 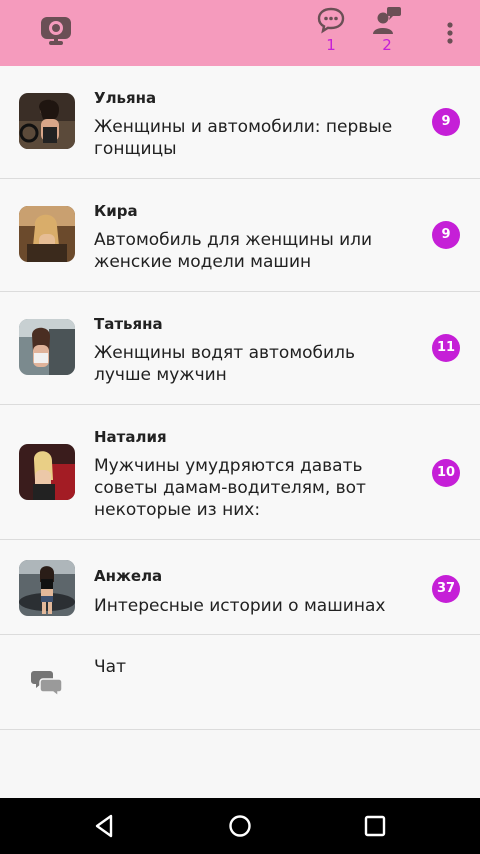 What do you see at coordinates (387, 45) in the screenshot?
I see `contacts-count: 2` at bounding box center [387, 45].